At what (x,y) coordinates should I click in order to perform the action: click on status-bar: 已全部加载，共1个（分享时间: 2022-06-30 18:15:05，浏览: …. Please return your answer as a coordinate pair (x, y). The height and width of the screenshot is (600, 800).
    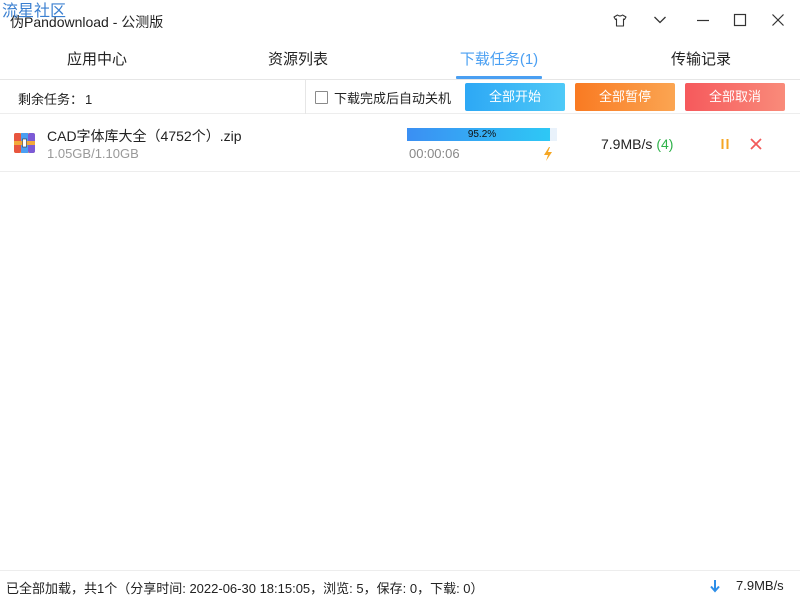
    Looking at the image, I should click on (400, 585).